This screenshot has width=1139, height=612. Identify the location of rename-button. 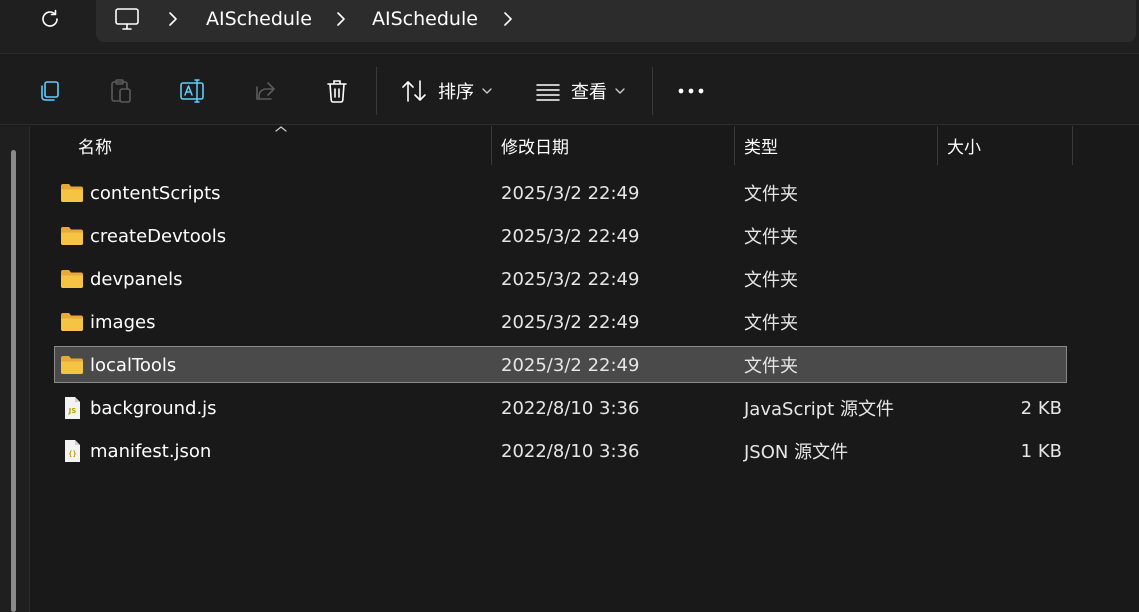
(193, 91).